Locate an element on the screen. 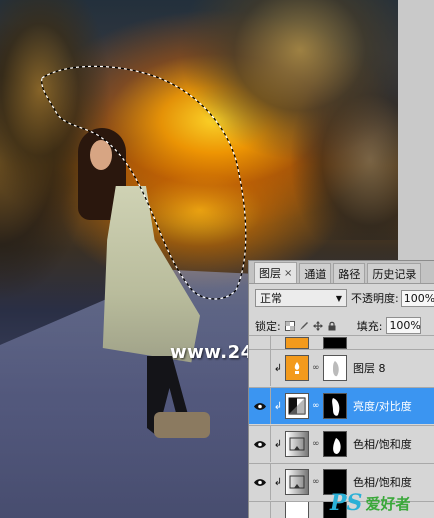 The image size is (434, 518). blend-mode-value: 正常 is located at coordinates (271, 298).